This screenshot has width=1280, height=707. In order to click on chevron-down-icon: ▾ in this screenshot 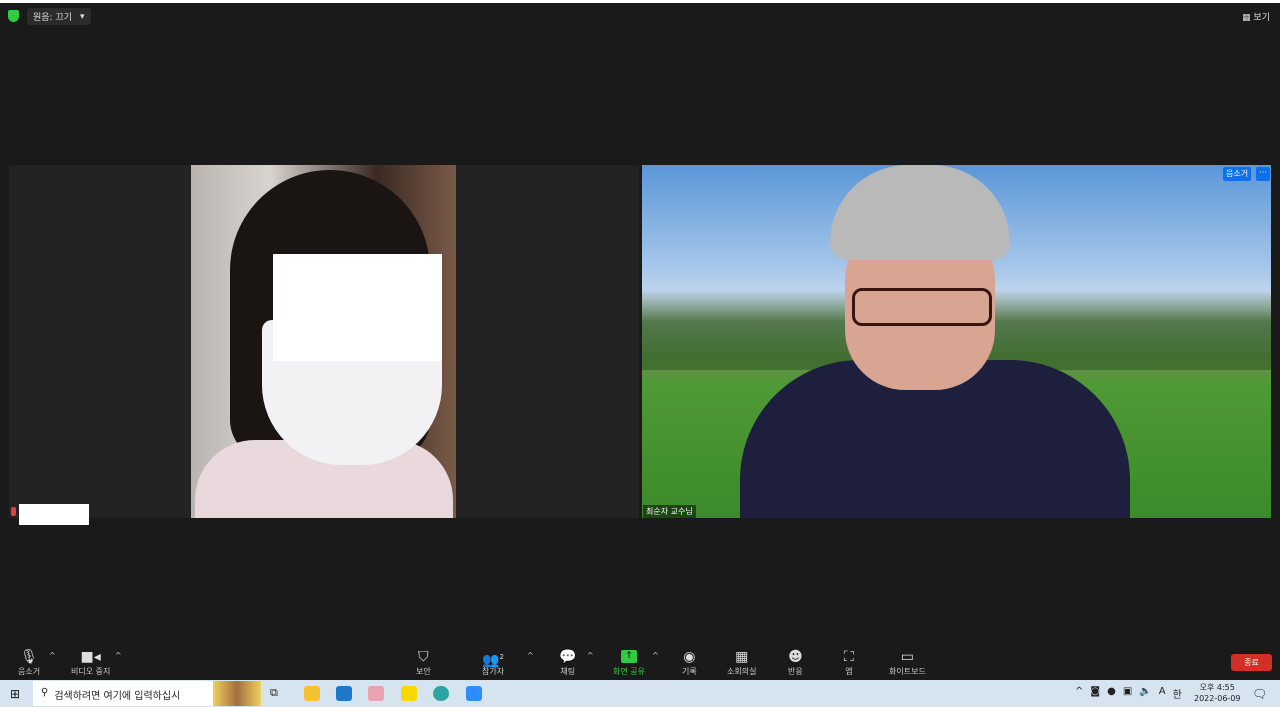, I will do `click(82, 17)`.